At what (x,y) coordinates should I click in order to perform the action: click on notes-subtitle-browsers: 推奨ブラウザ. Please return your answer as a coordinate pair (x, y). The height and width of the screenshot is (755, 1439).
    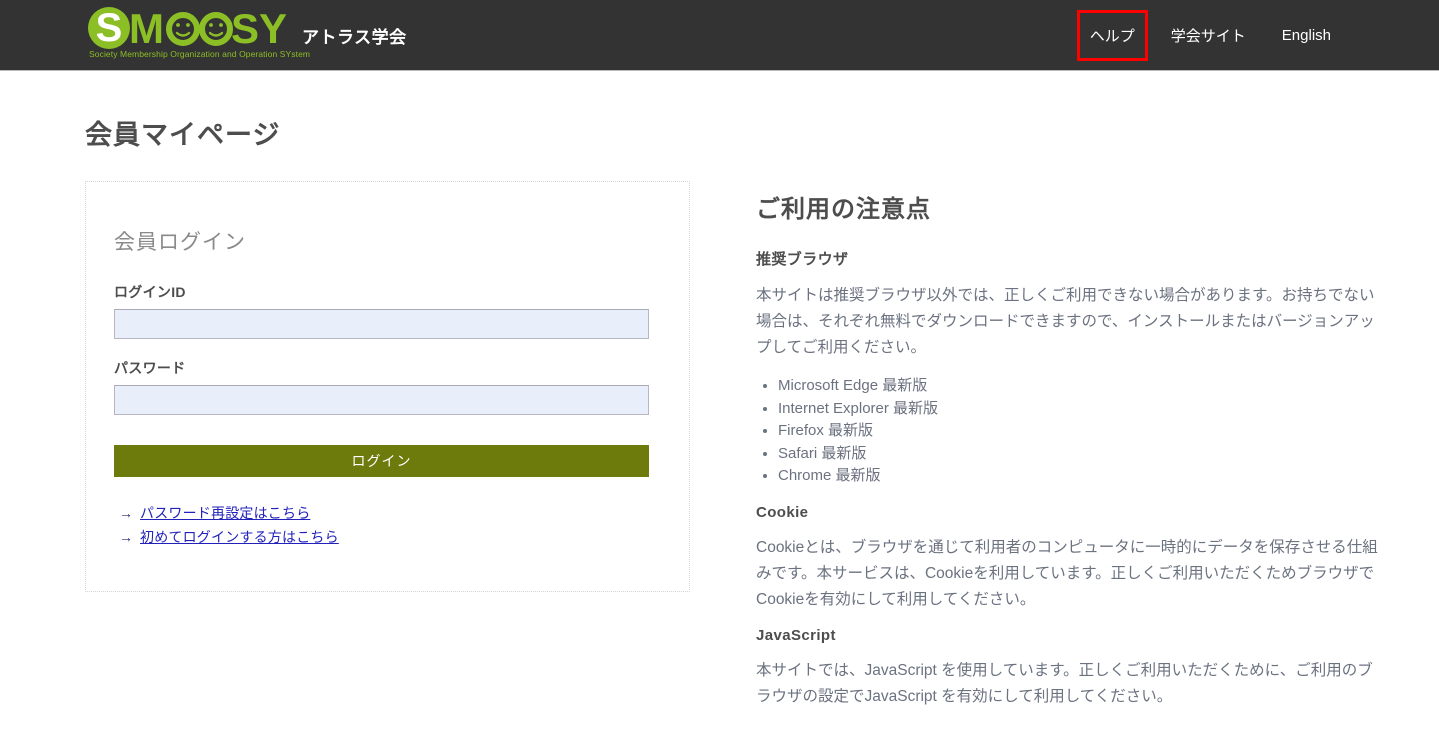
    Looking at the image, I should click on (802, 259).